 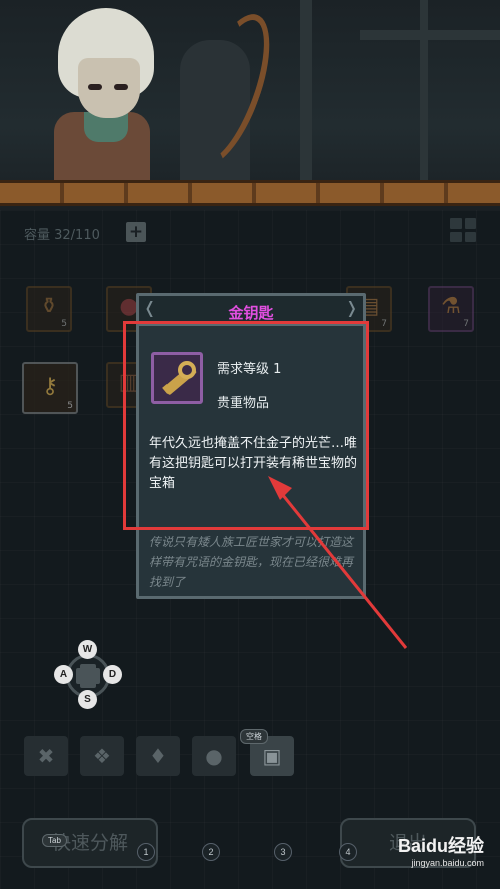 I want to click on dpad-right-key: D, so click(x=112, y=674).